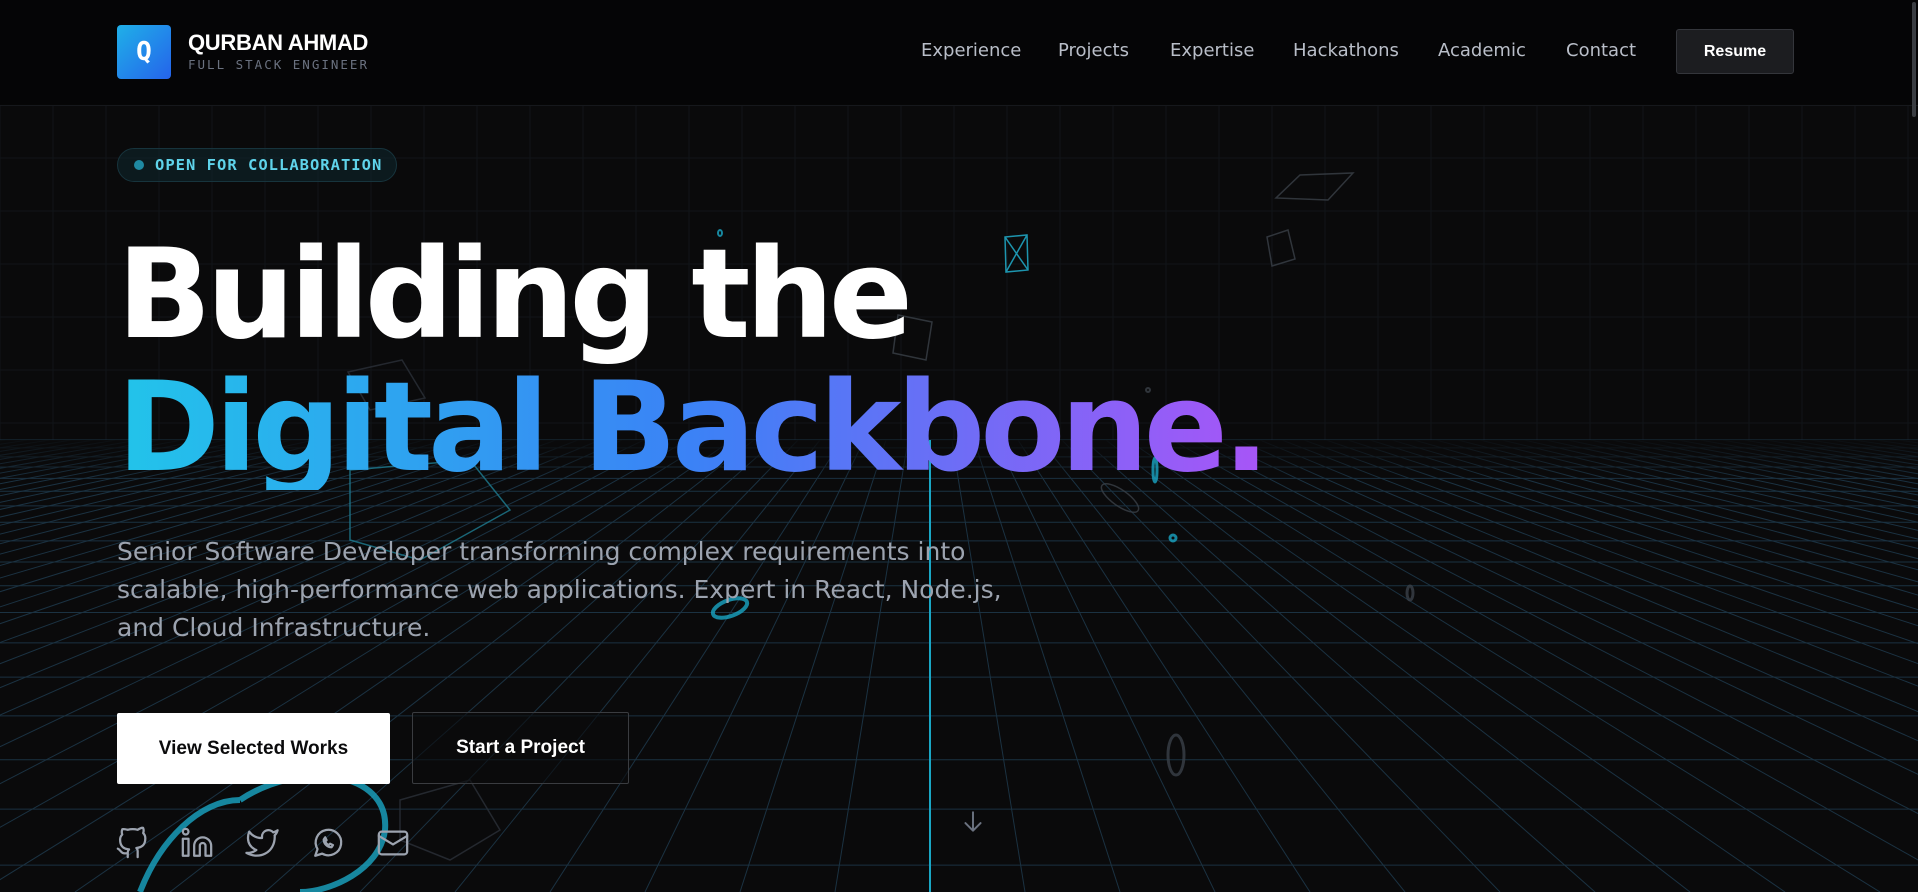  What do you see at coordinates (1735, 51) in the screenshot?
I see `resume-button: Resume` at bounding box center [1735, 51].